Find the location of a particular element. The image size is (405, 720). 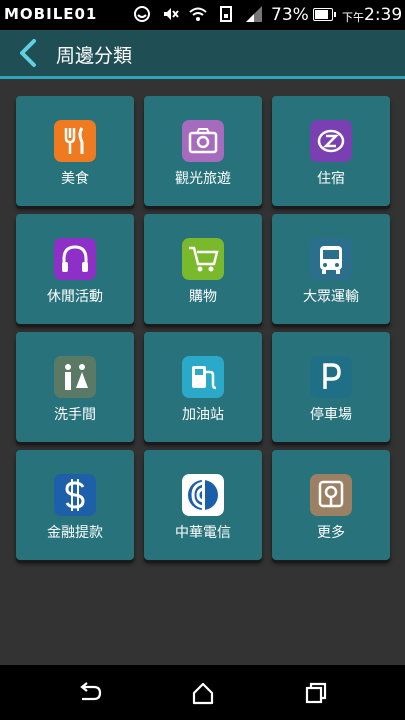

sleep-z-icon is located at coordinates (331, 141).